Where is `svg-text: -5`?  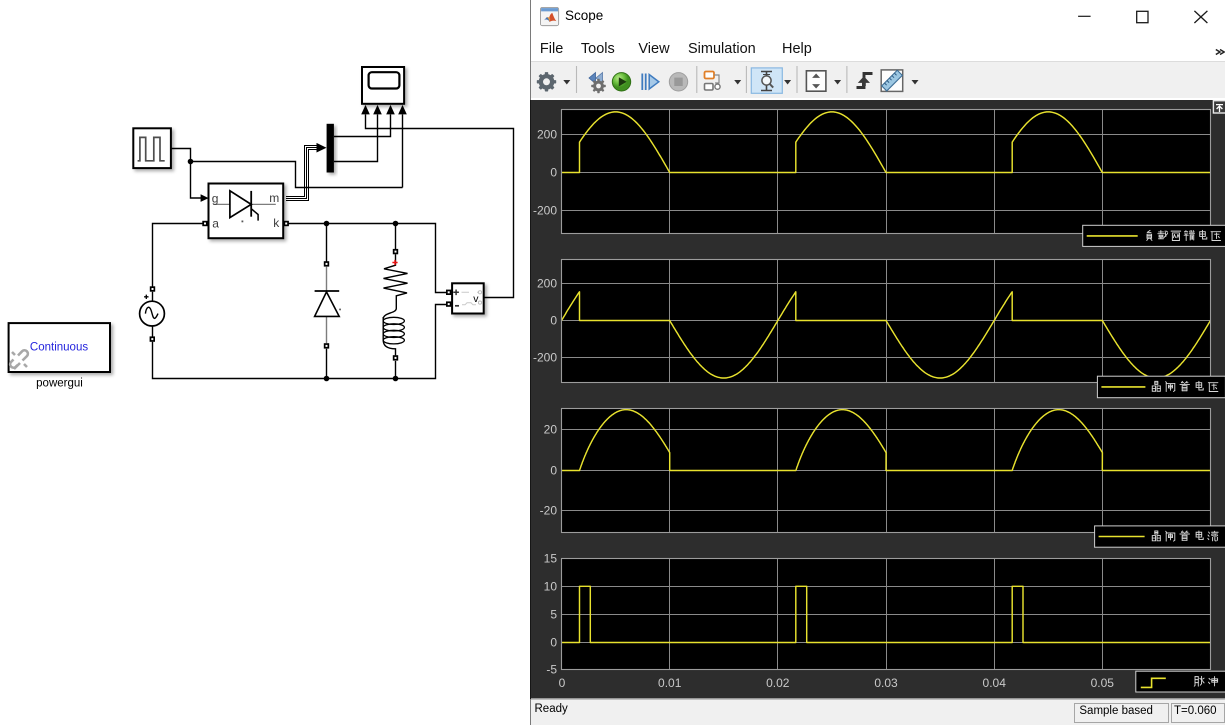
svg-text: -5 is located at coordinates (551, 670).